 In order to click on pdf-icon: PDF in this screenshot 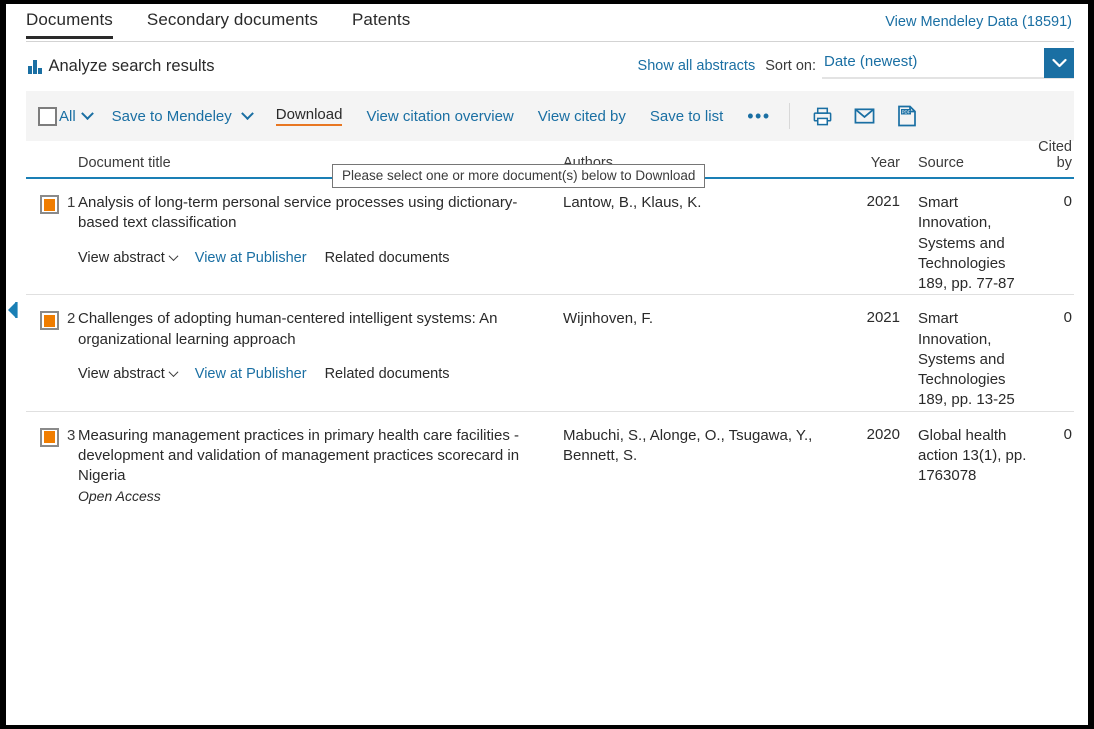, I will do `click(907, 116)`.